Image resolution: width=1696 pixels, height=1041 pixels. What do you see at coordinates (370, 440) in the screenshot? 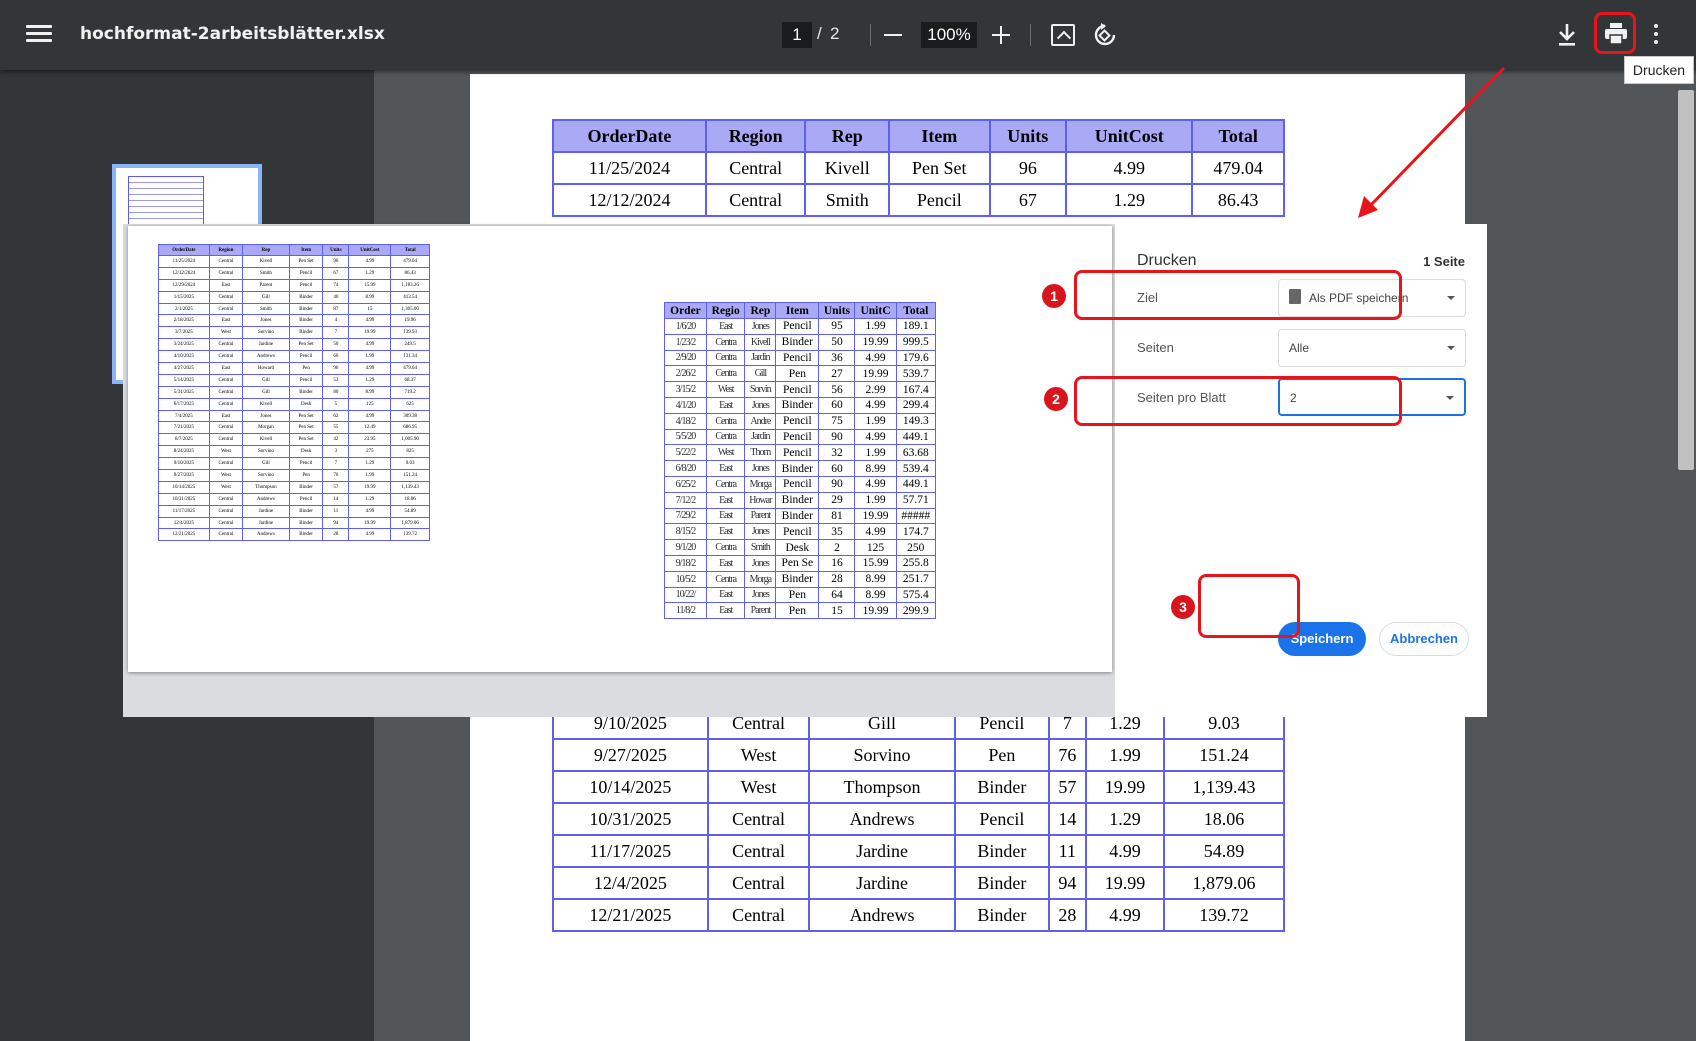
I see `table-cell: 23.95` at bounding box center [370, 440].